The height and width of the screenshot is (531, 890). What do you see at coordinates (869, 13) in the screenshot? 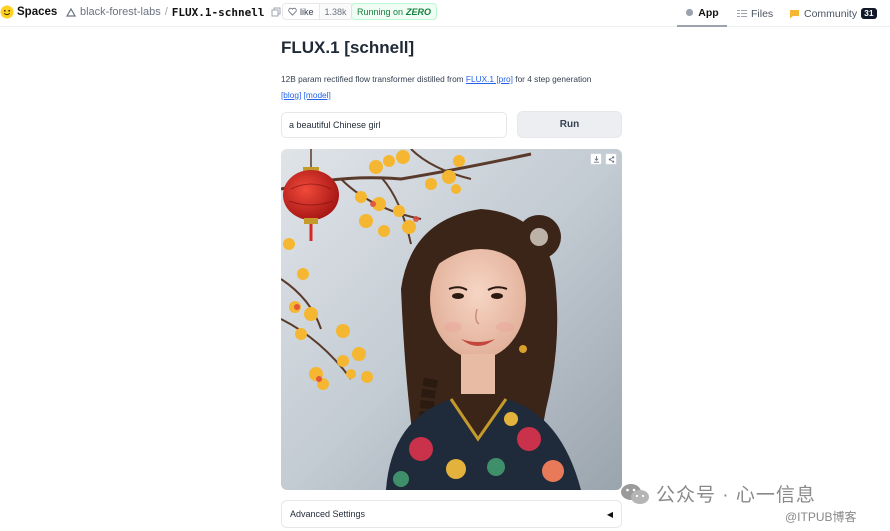
I see `community-count-badge: 31` at bounding box center [869, 13].